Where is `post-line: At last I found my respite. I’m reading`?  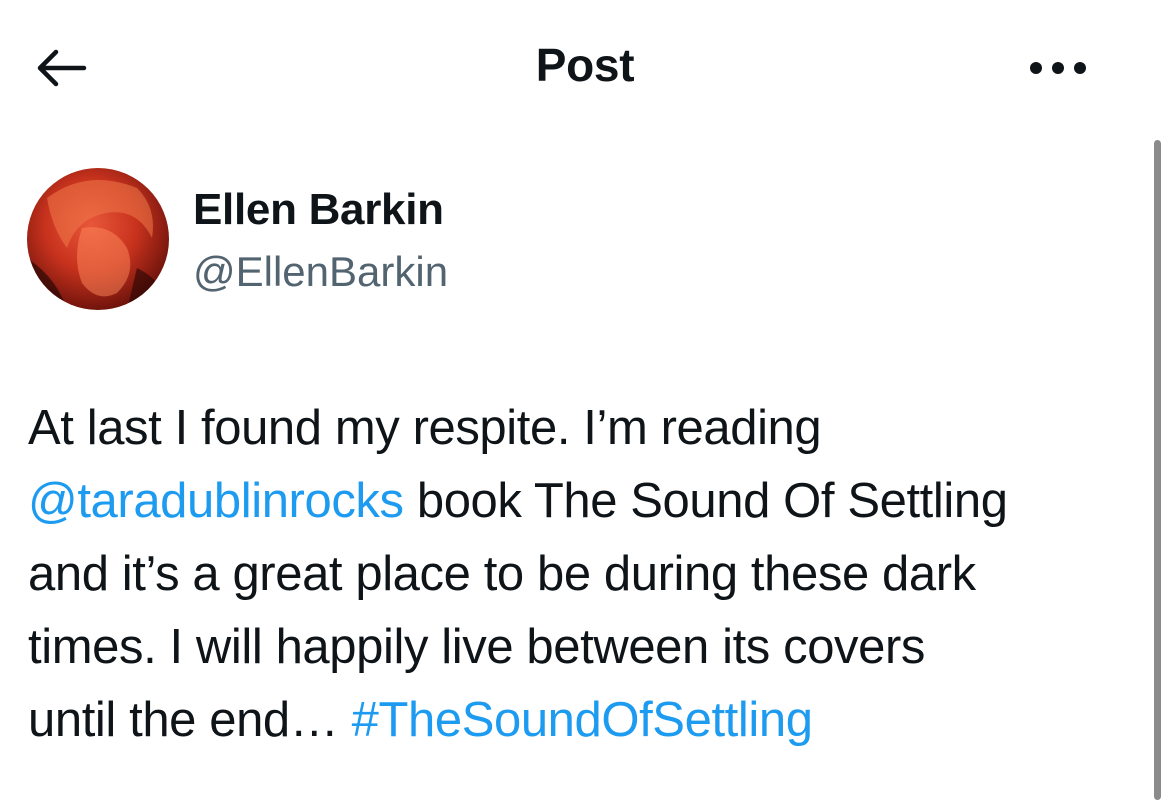 post-line: At last I found my respite. I’m reading is located at coordinates (588, 428).